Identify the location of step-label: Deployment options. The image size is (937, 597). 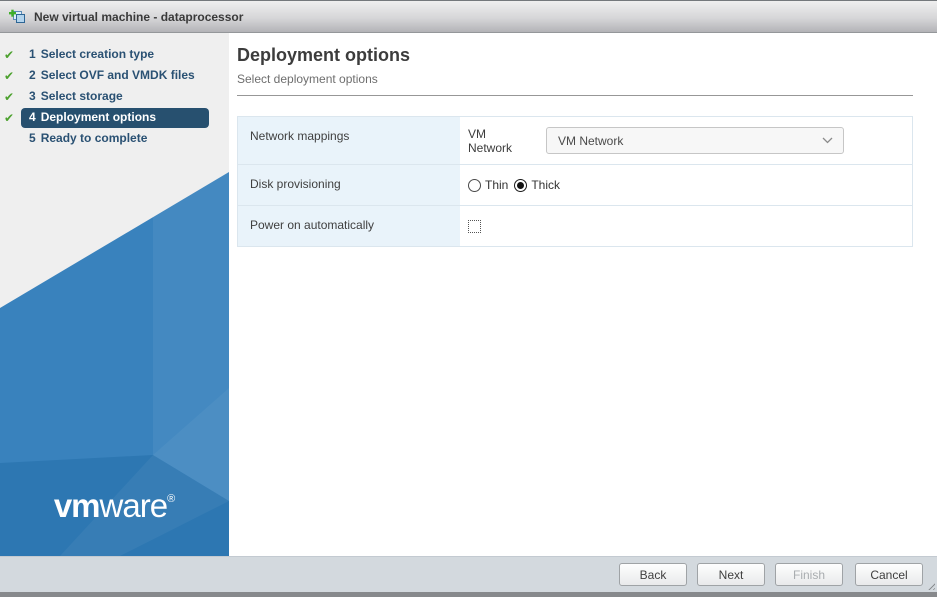
(98, 116).